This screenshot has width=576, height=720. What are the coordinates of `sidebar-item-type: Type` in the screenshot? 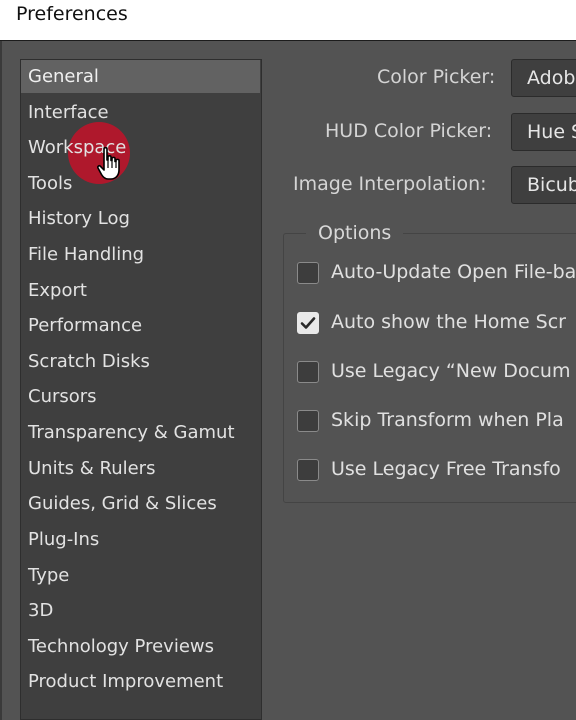 It's located at (140, 575).